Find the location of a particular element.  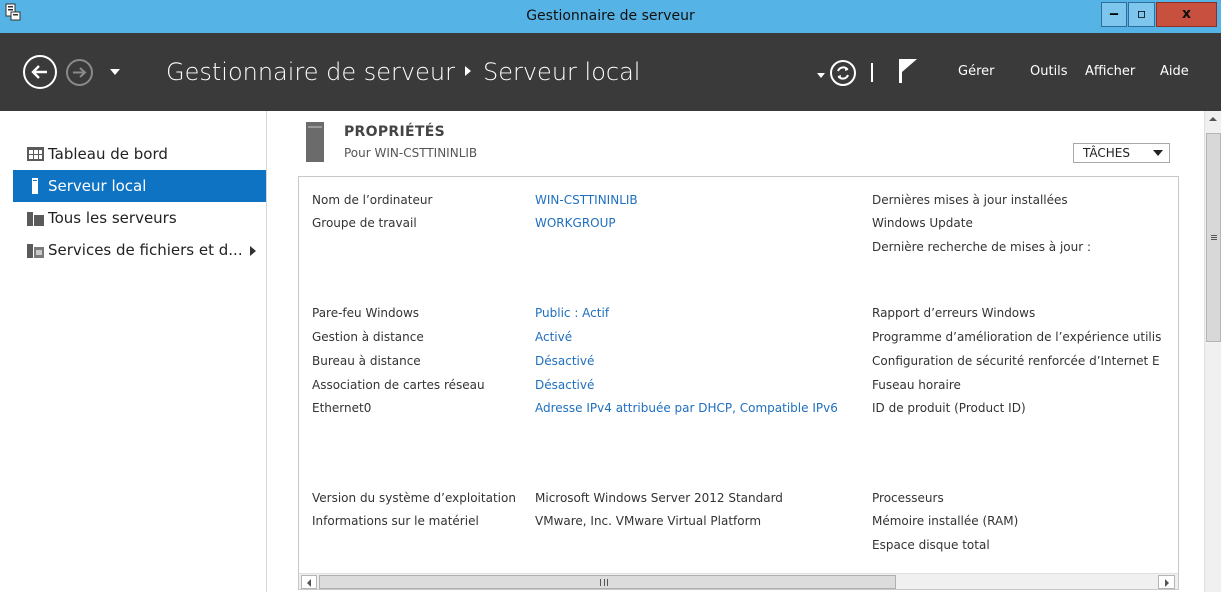

sidebar-item-label: Tous les serveurs is located at coordinates (112, 218).